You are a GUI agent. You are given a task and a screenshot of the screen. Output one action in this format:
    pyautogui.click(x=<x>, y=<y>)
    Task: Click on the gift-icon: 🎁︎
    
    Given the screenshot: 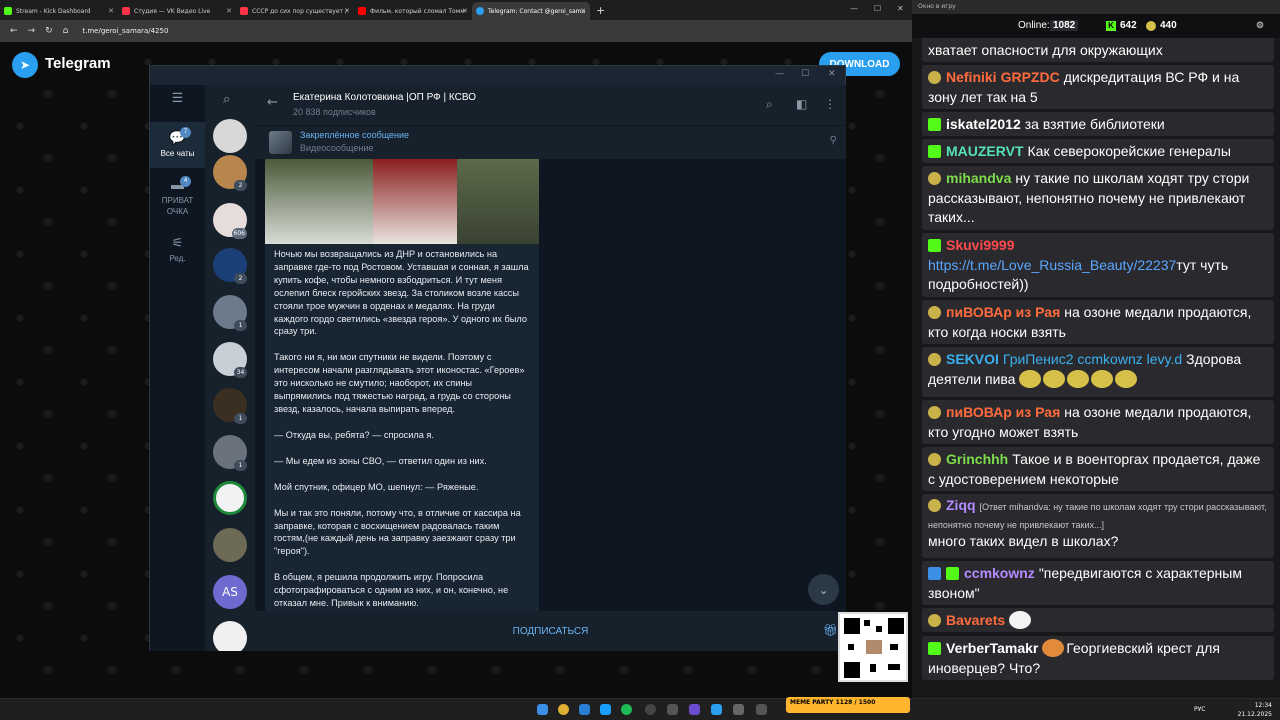 What is the action you would take?
    pyautogui.click(x=830, y=630)
    